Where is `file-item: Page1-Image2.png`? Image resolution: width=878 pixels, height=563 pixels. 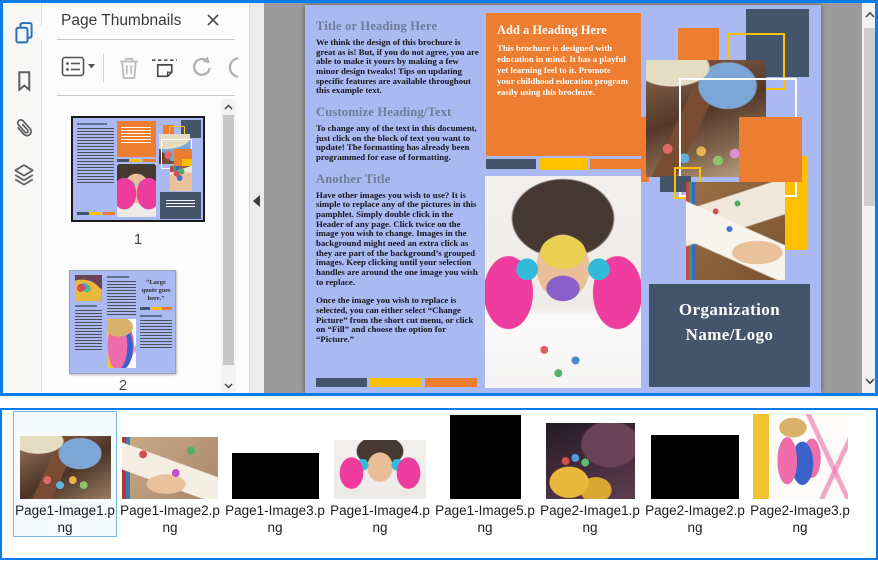 file-item: Page1-Image2.png is located at coordinates (170, 474).